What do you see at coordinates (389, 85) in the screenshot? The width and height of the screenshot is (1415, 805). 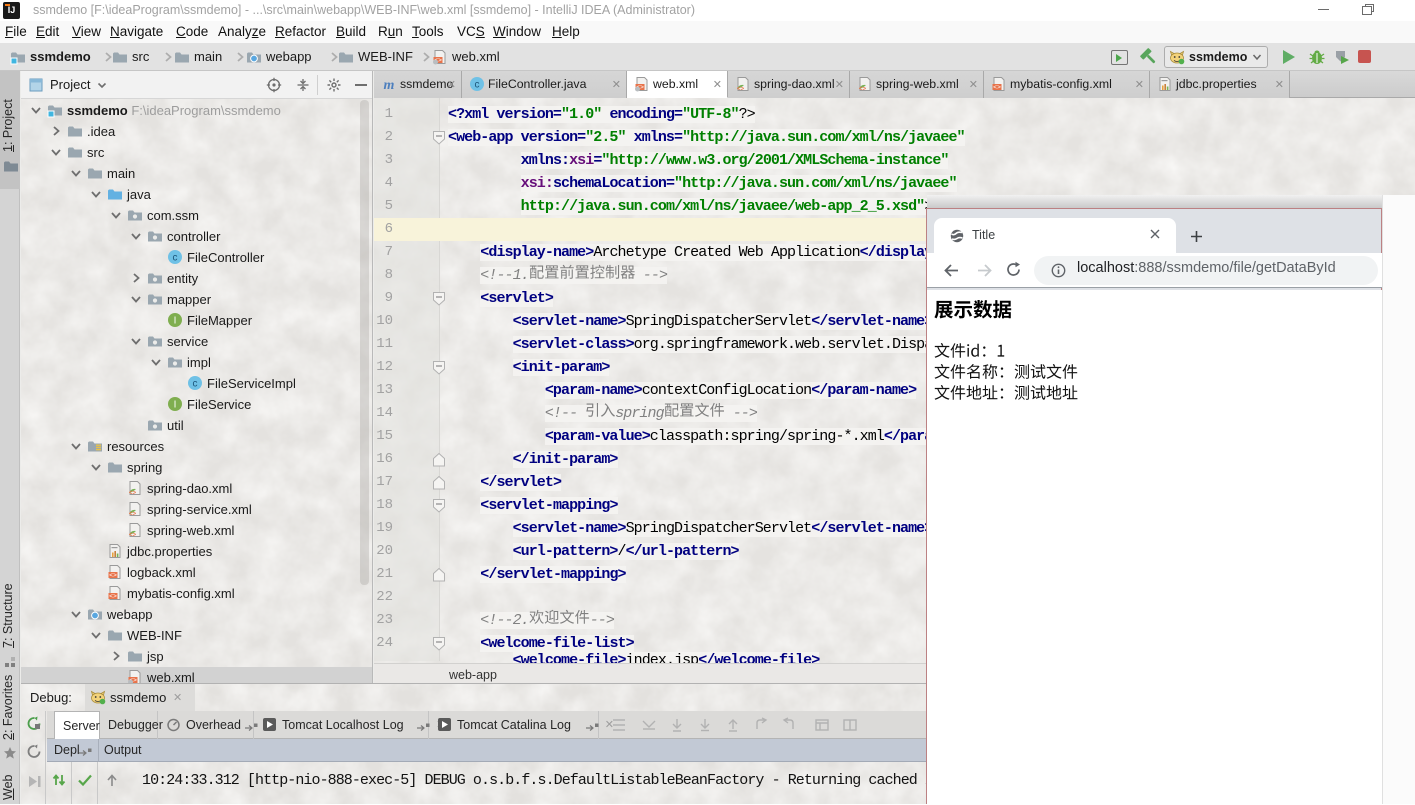 I see `svg-text: m` at bounding box center [389, 85].